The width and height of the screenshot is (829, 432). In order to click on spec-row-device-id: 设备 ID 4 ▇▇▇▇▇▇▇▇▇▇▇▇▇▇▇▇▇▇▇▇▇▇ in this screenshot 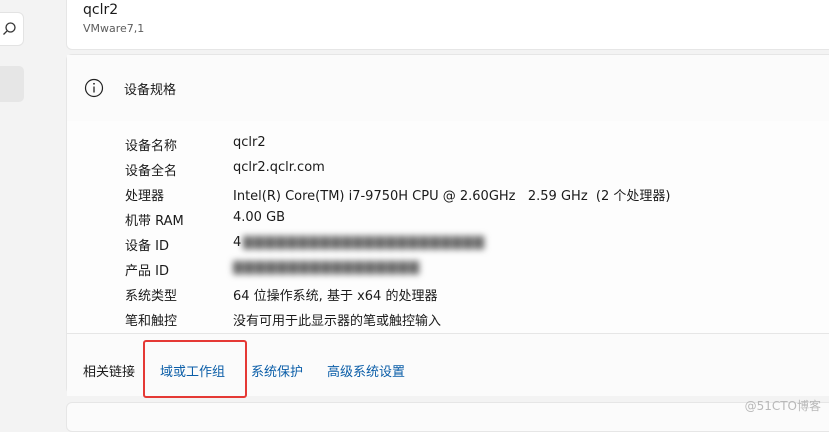, I will do `click(448, 243)`.